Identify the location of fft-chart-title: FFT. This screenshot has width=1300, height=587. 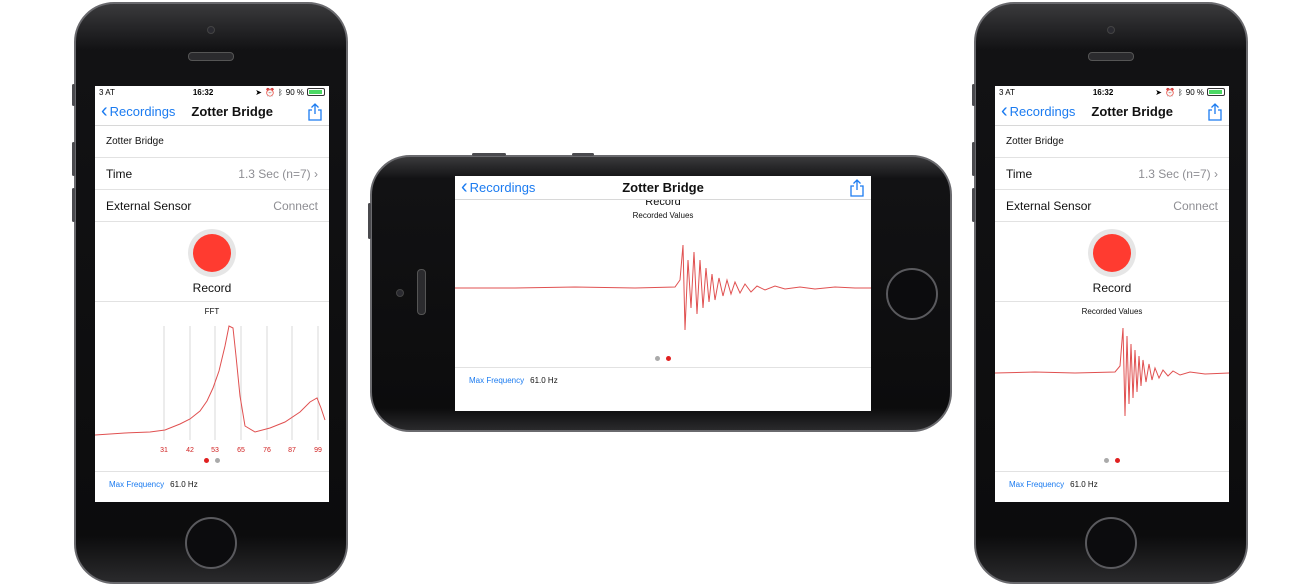
(212, 311).